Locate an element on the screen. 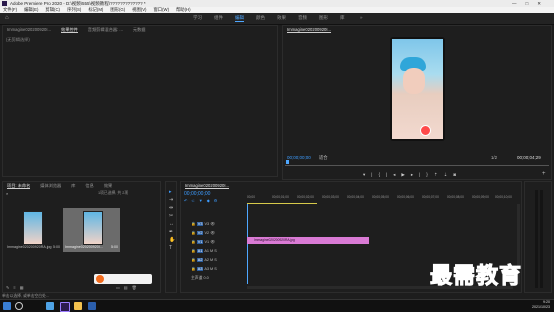  razor-icon: ✂ is located at coordinates (172, 216).